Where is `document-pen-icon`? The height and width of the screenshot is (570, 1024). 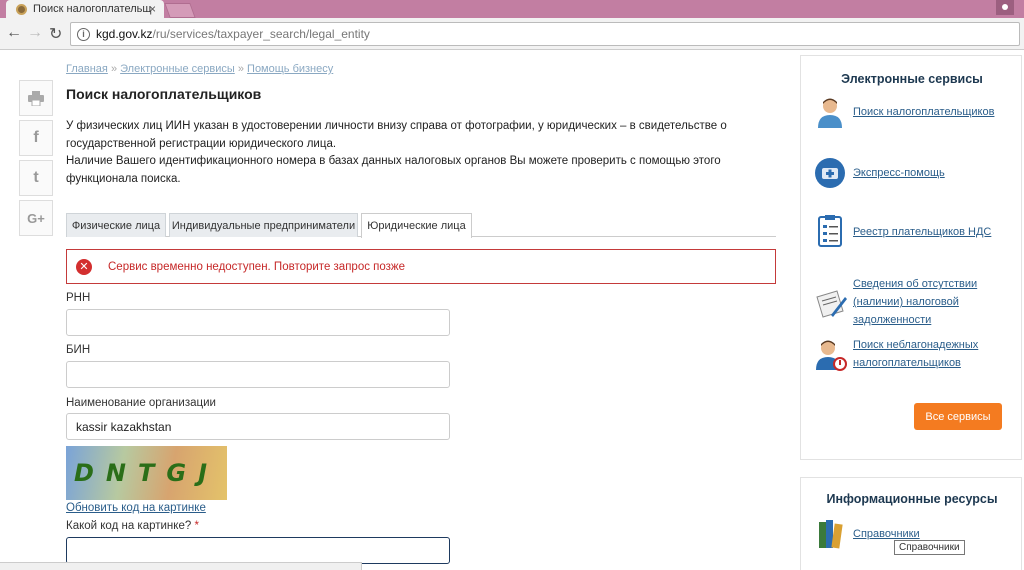
document-pen-icon is located at coordinates (831, 304).